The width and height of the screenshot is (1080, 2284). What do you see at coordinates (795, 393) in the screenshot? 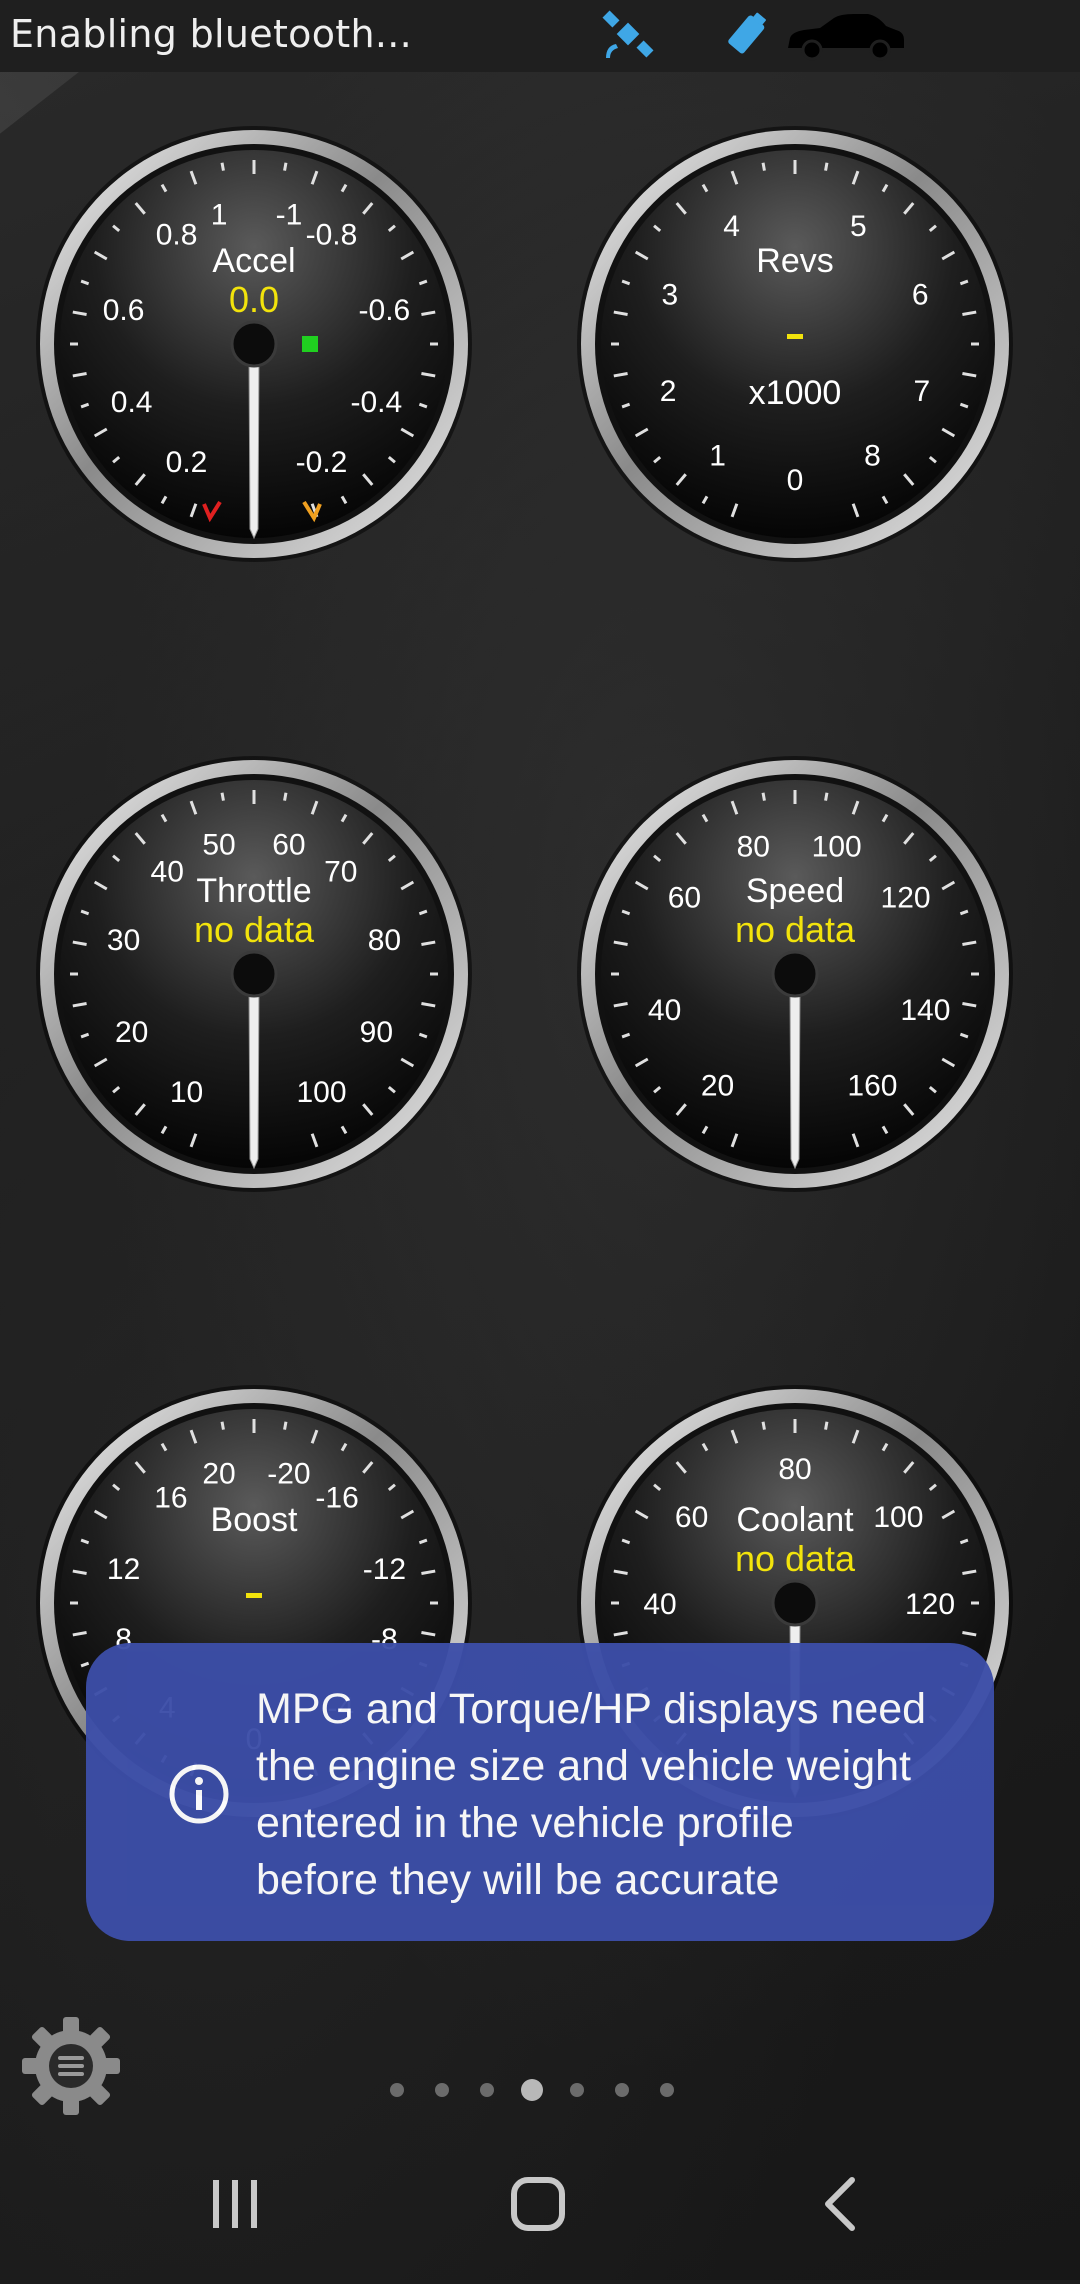
I see `gauge-unit: x1000` at bounding box center [795, 393].